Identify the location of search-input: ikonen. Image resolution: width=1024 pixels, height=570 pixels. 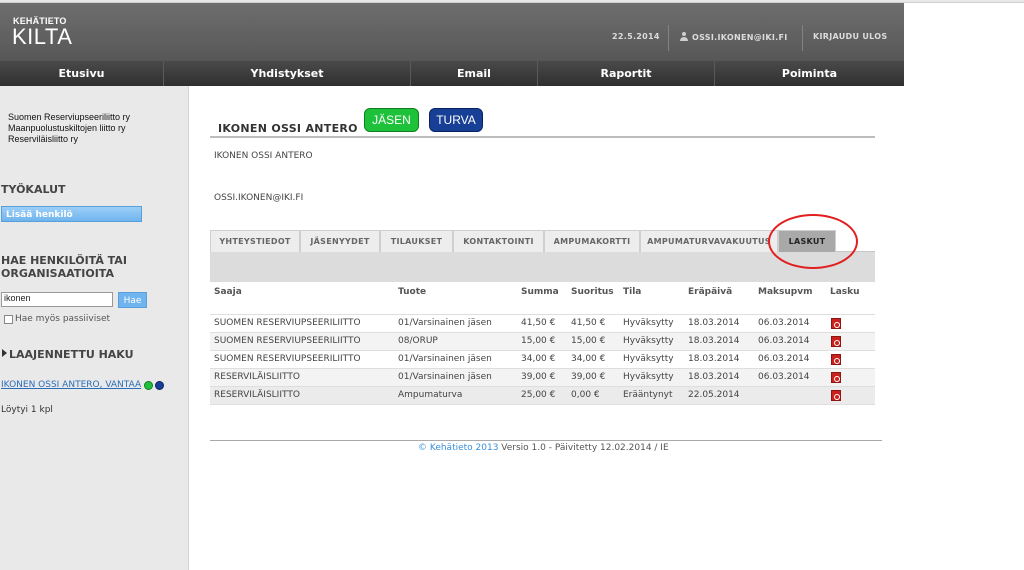
(57, 299).